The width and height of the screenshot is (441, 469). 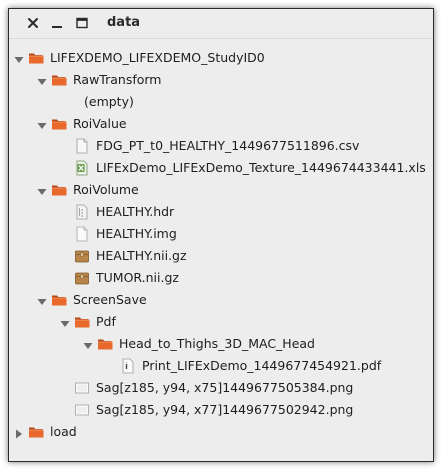 I want to click on tree-row-label: Pdf, so click(x=106, y=321).